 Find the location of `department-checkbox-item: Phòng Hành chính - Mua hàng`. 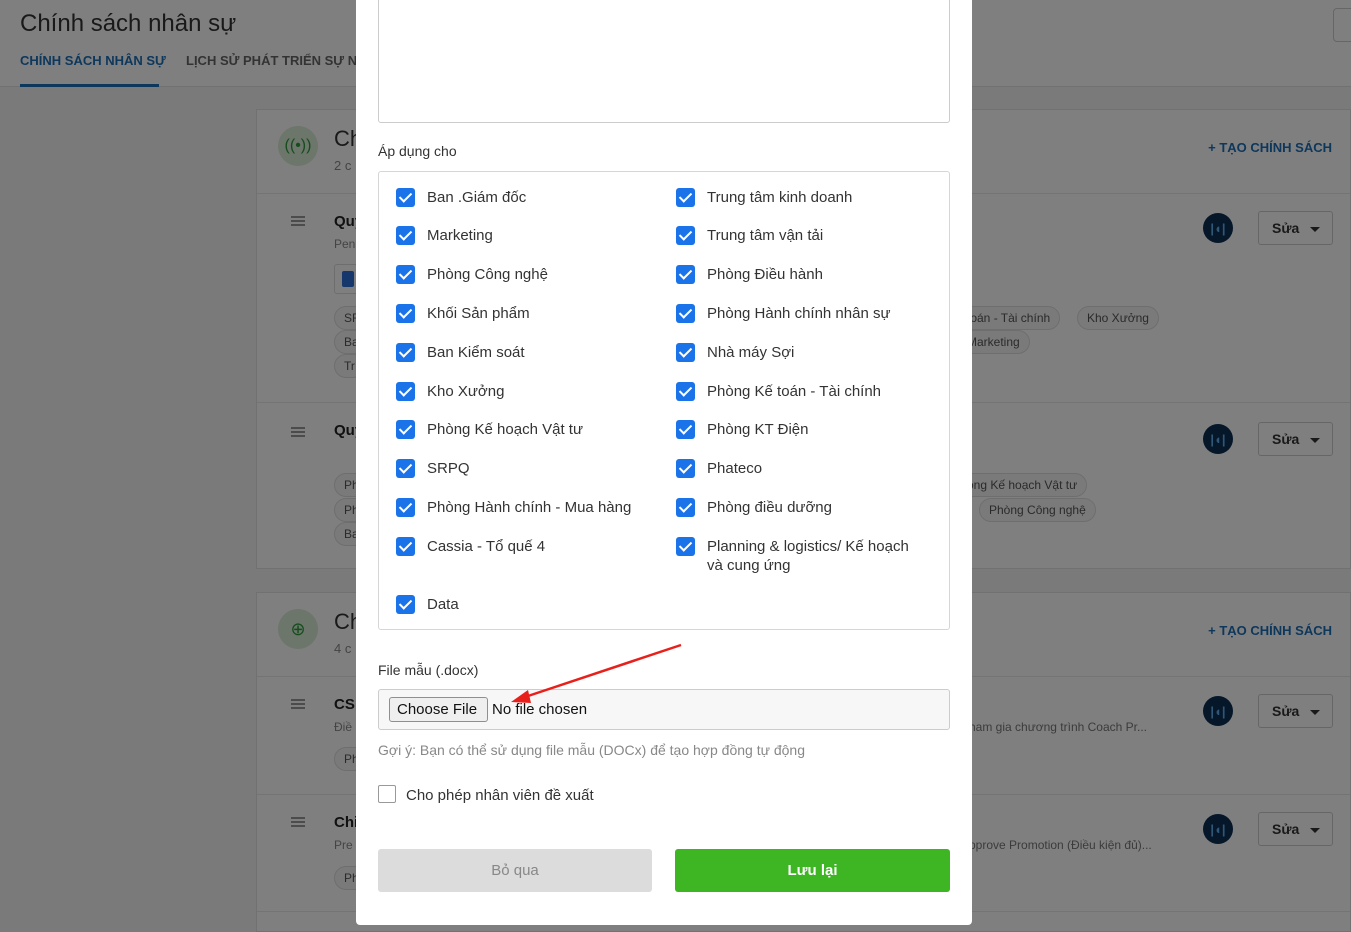

department-checkbox-item: Phòng Hành chính - Mua hàng is located at coordinates (513, 507).